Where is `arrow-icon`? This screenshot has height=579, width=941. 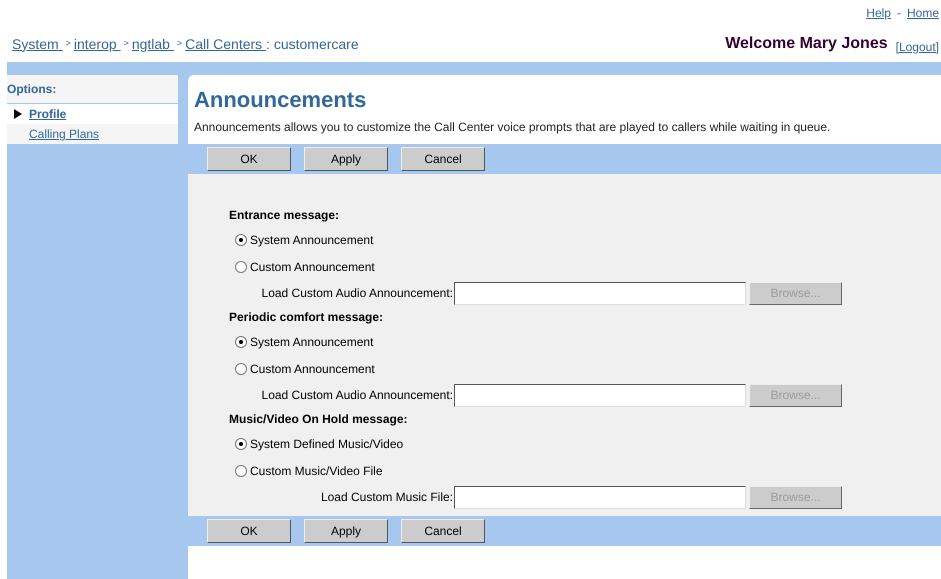 arrow-icon is located at coordinates (18, 114).